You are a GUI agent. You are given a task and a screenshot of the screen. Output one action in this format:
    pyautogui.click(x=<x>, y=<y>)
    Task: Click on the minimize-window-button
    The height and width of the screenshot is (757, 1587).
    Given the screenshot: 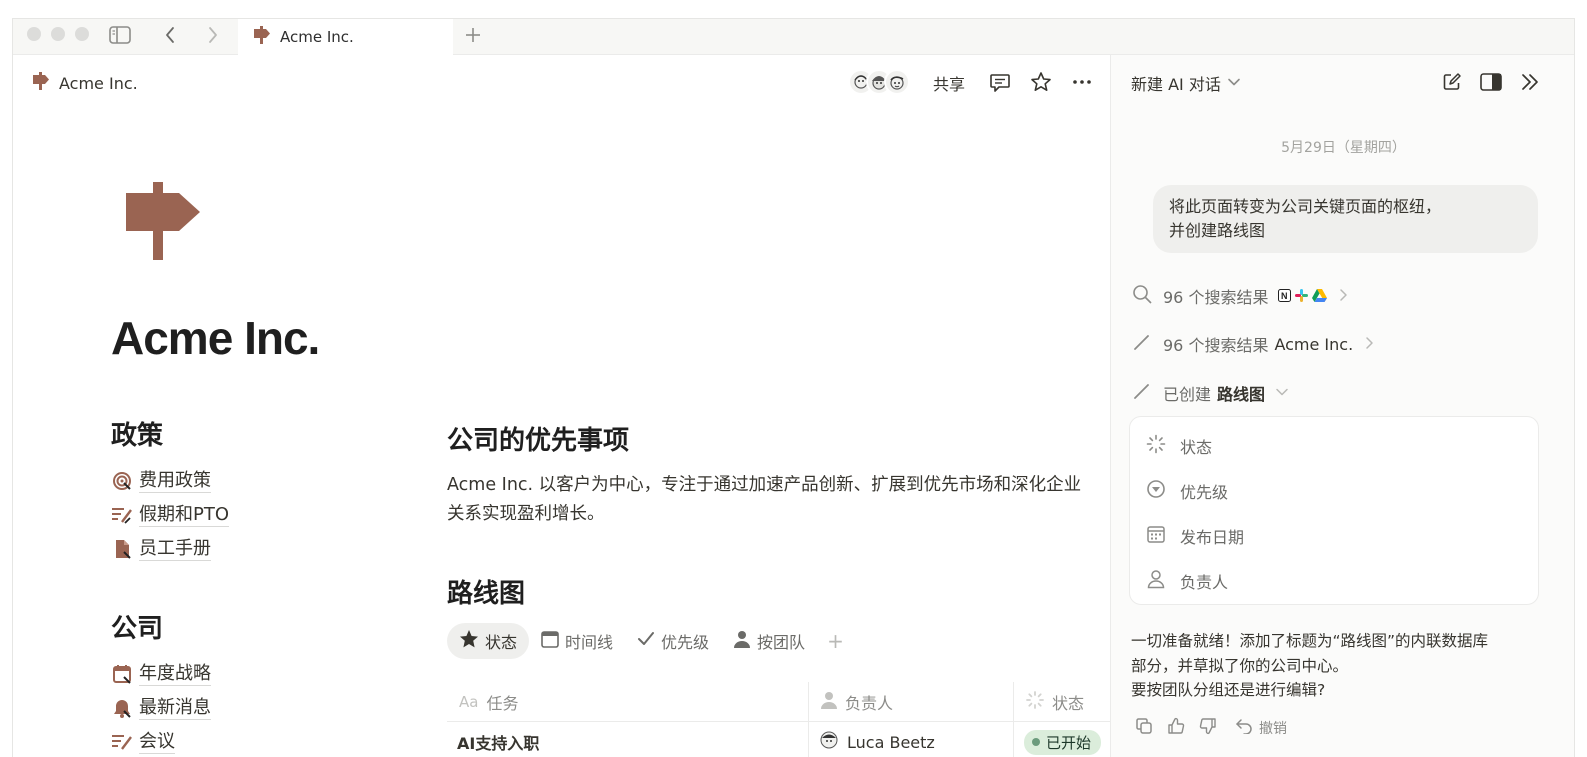 What is the action you would take?
    pyautogui.click(x=58, y=34)
    